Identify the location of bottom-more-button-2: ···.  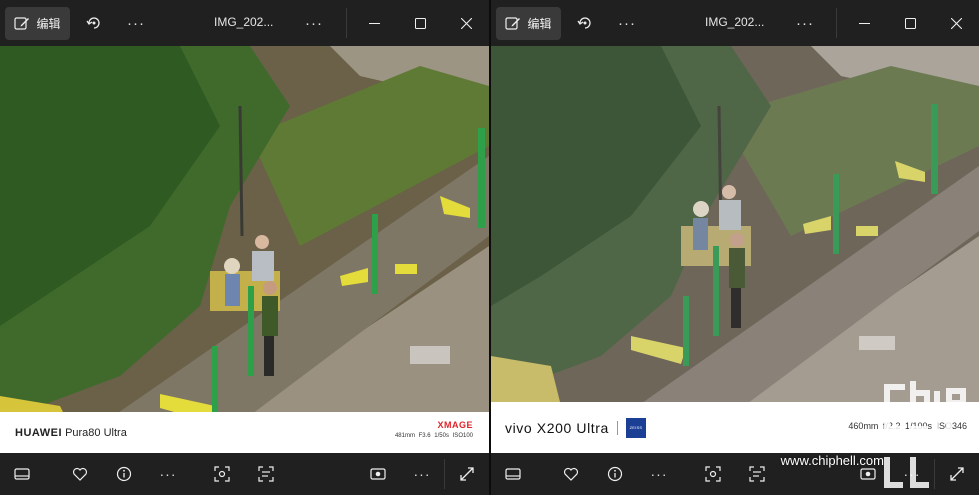
(422, 474).